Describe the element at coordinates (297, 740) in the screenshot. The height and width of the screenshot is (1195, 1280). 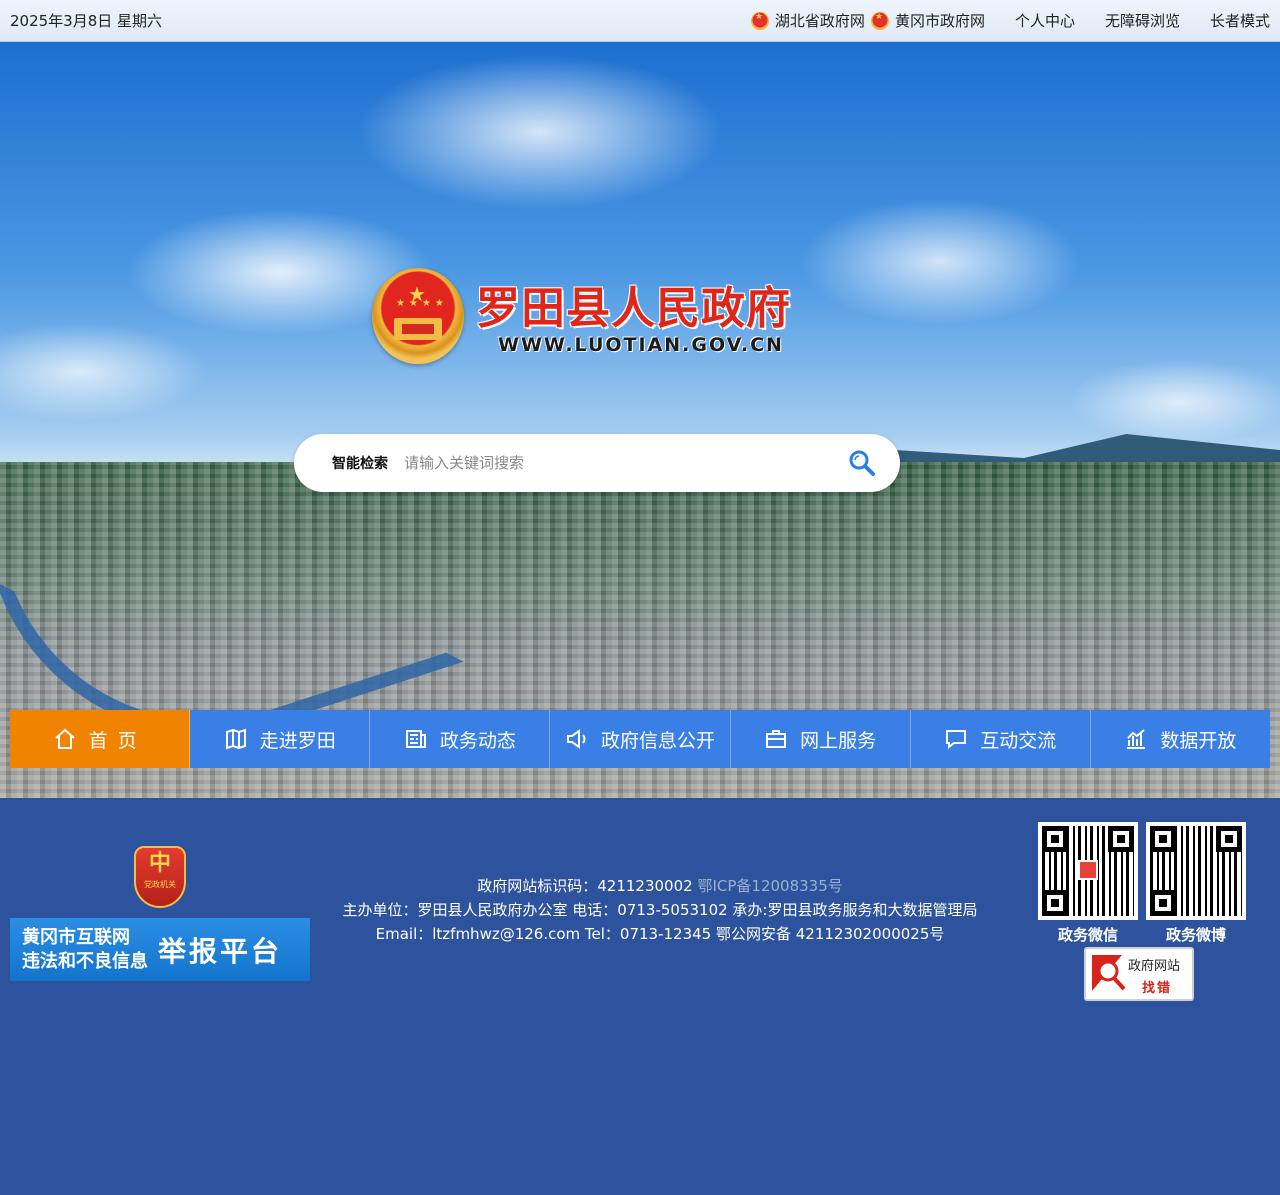
I see `nav-item-label: 走进罗田` at that location.